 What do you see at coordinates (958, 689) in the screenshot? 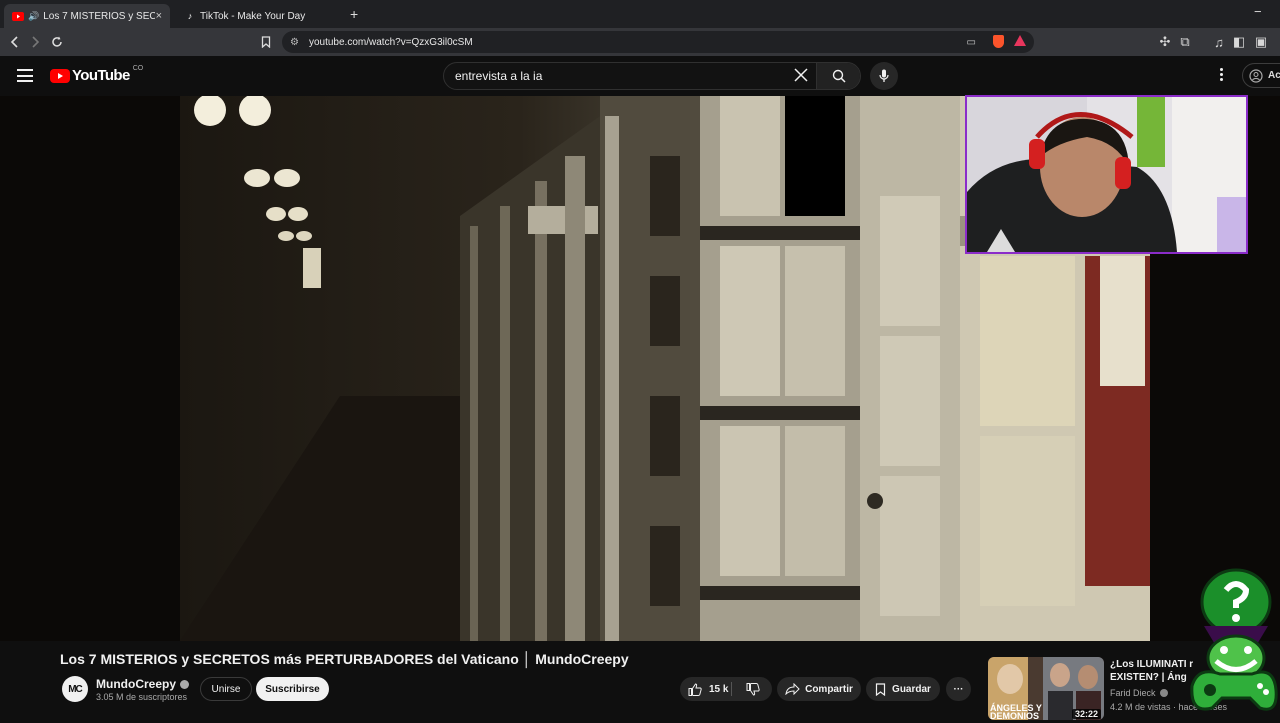
I see `more-actions-button: ···` at bounding box center [958, 689].